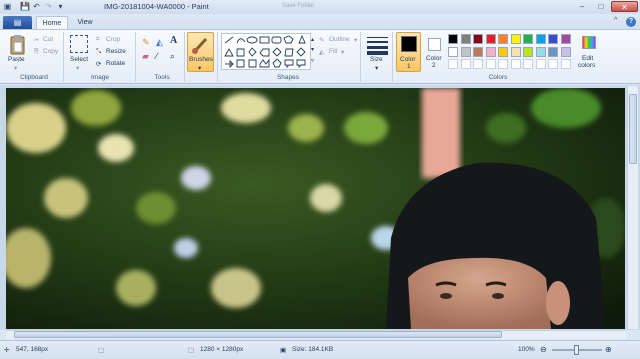  I want to click on clipboard-group-label: Clipboard, so click(34, 77).